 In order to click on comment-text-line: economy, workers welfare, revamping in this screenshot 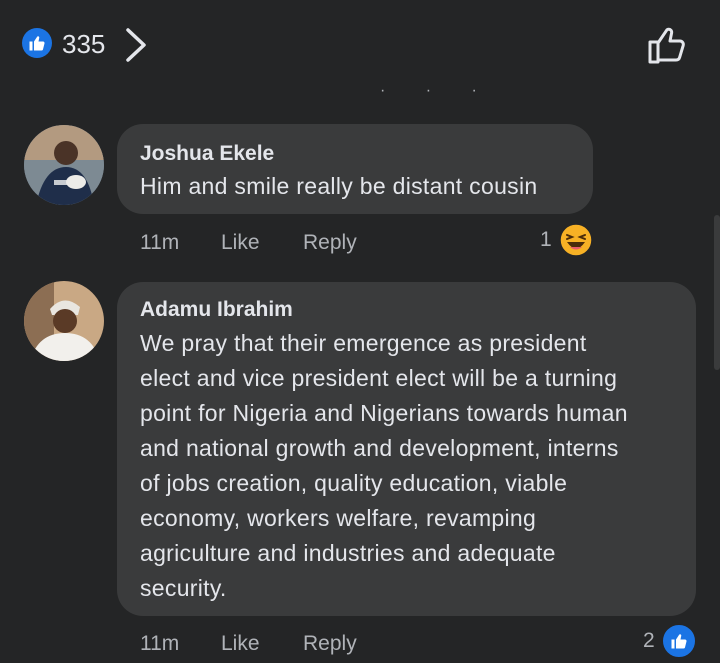, I will do `click(338, 518)`.